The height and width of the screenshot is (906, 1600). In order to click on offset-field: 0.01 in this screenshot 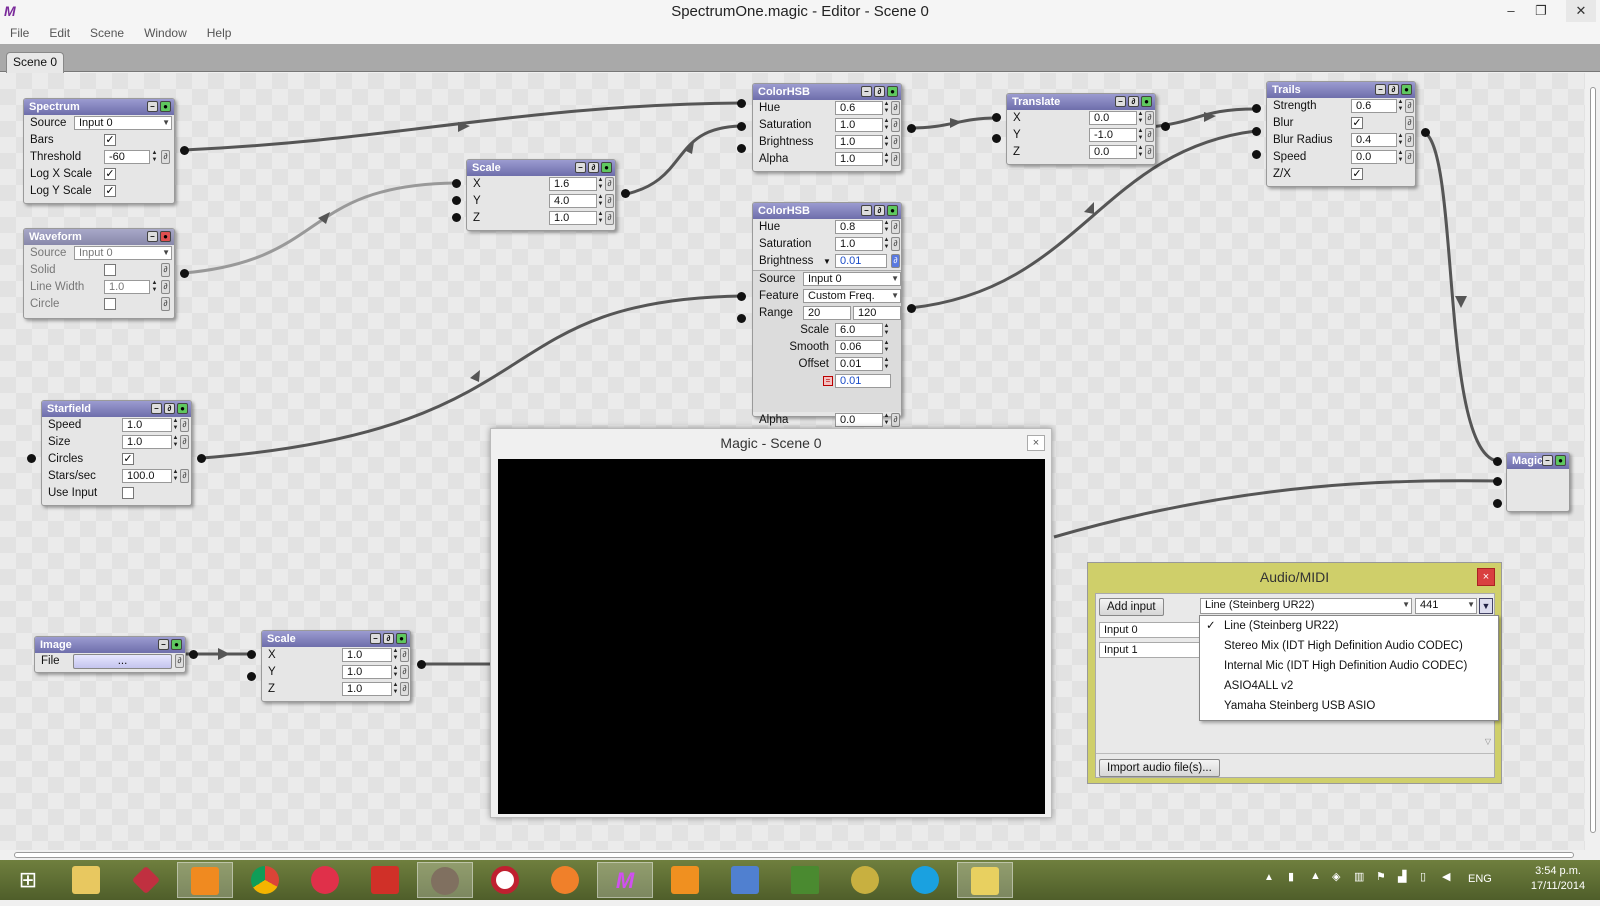, I will do `click(859, 364)`.